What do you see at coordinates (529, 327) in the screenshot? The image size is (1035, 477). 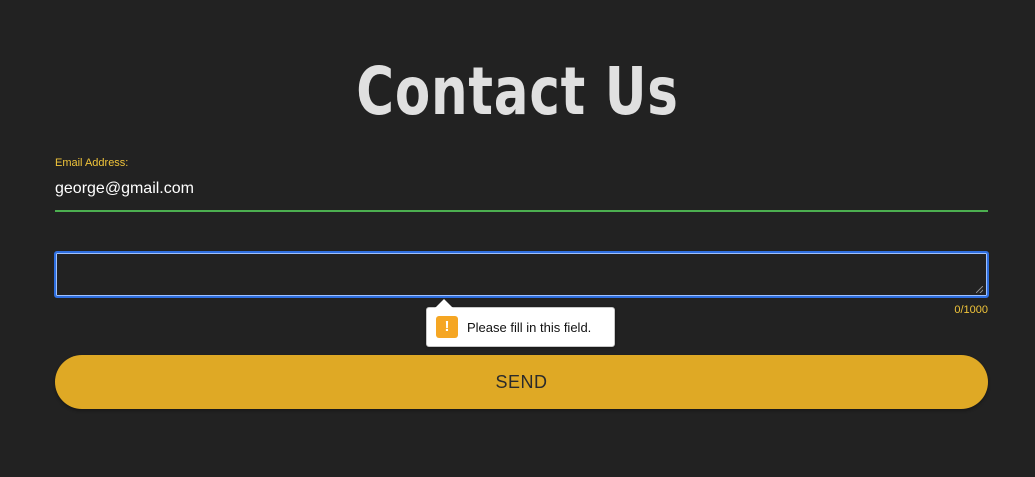 I see `validation-message: Please fill in this field.` at bounding box center [529, 327].